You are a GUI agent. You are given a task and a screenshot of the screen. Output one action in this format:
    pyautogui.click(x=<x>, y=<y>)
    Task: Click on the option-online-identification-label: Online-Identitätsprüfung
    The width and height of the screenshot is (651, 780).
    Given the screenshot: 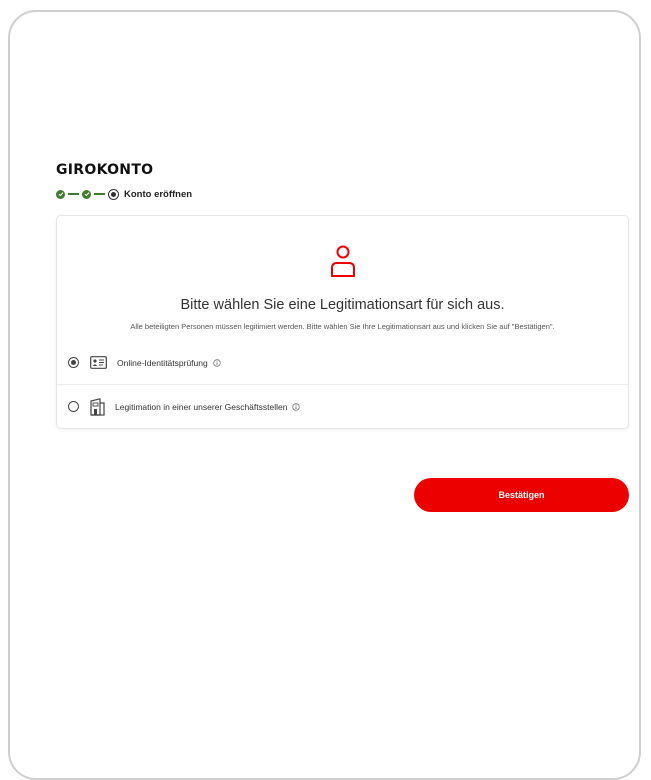 What is the action you would take?
    pyautogui.click(x=162, y=362)
    